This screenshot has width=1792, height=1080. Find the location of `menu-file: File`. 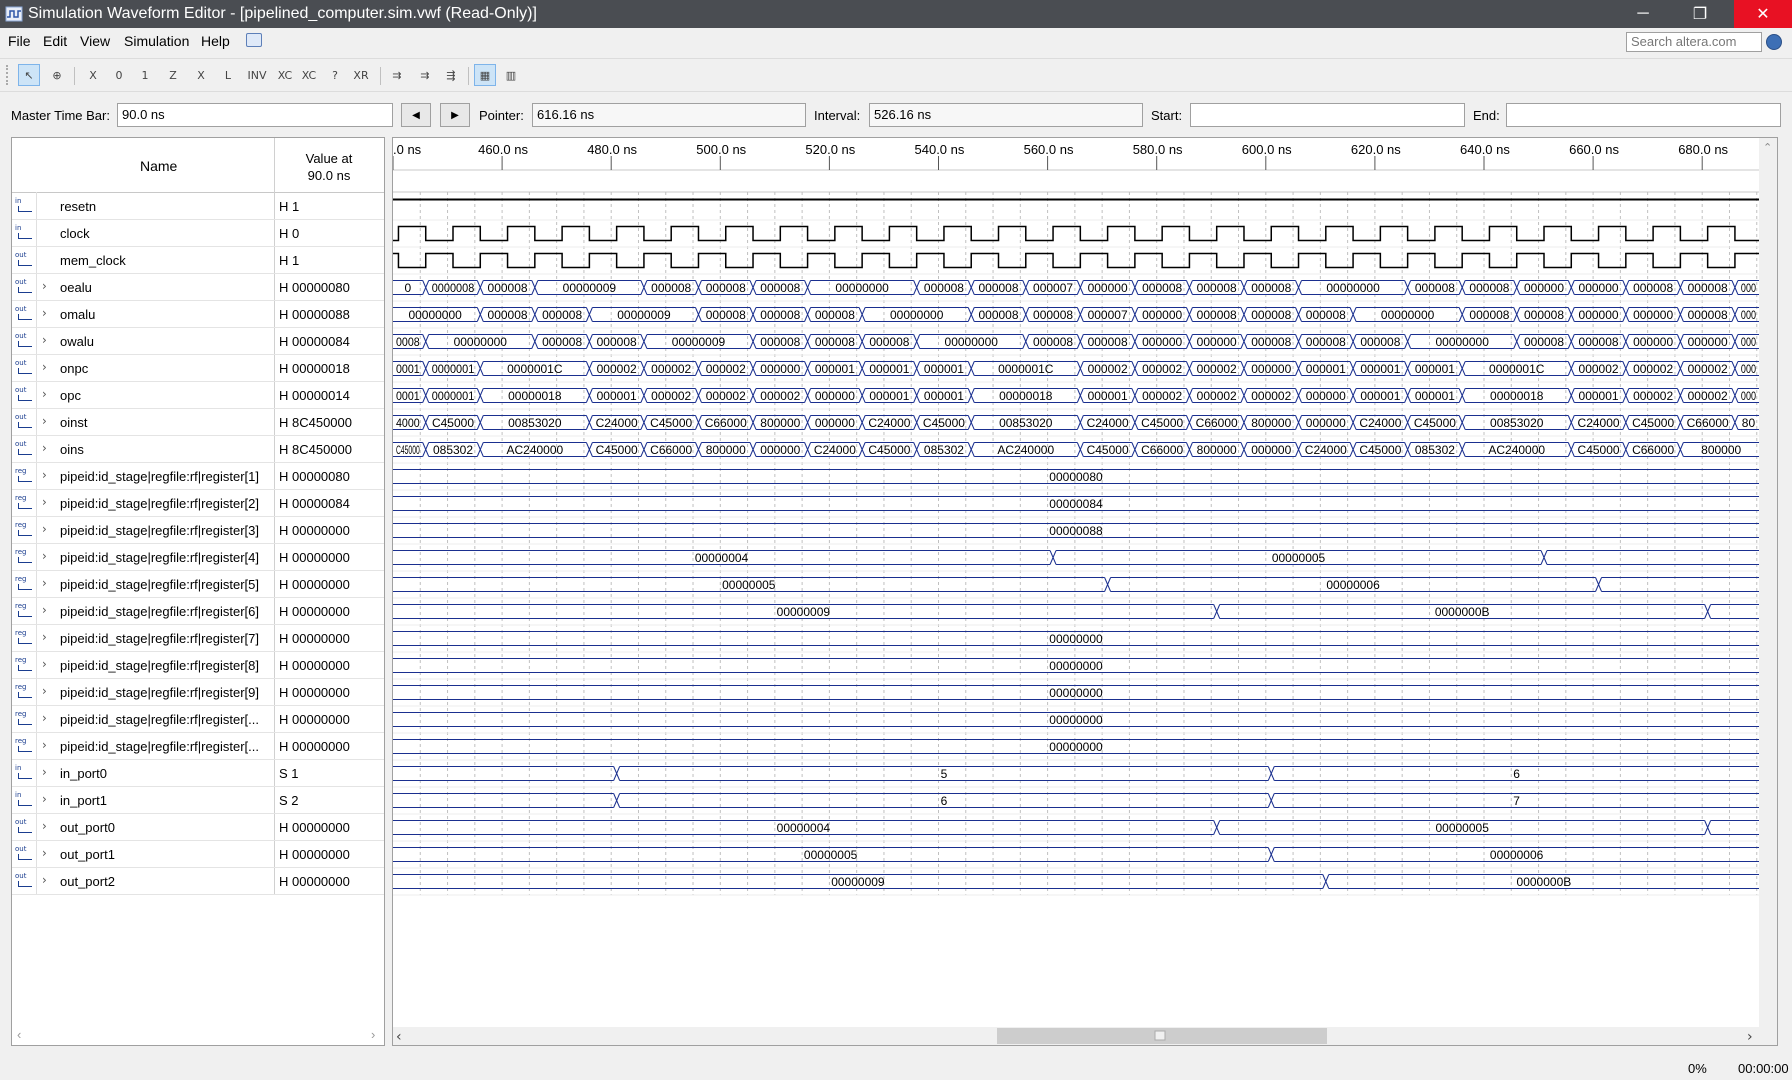

menu-file: File is located at coordinates (19, 41).